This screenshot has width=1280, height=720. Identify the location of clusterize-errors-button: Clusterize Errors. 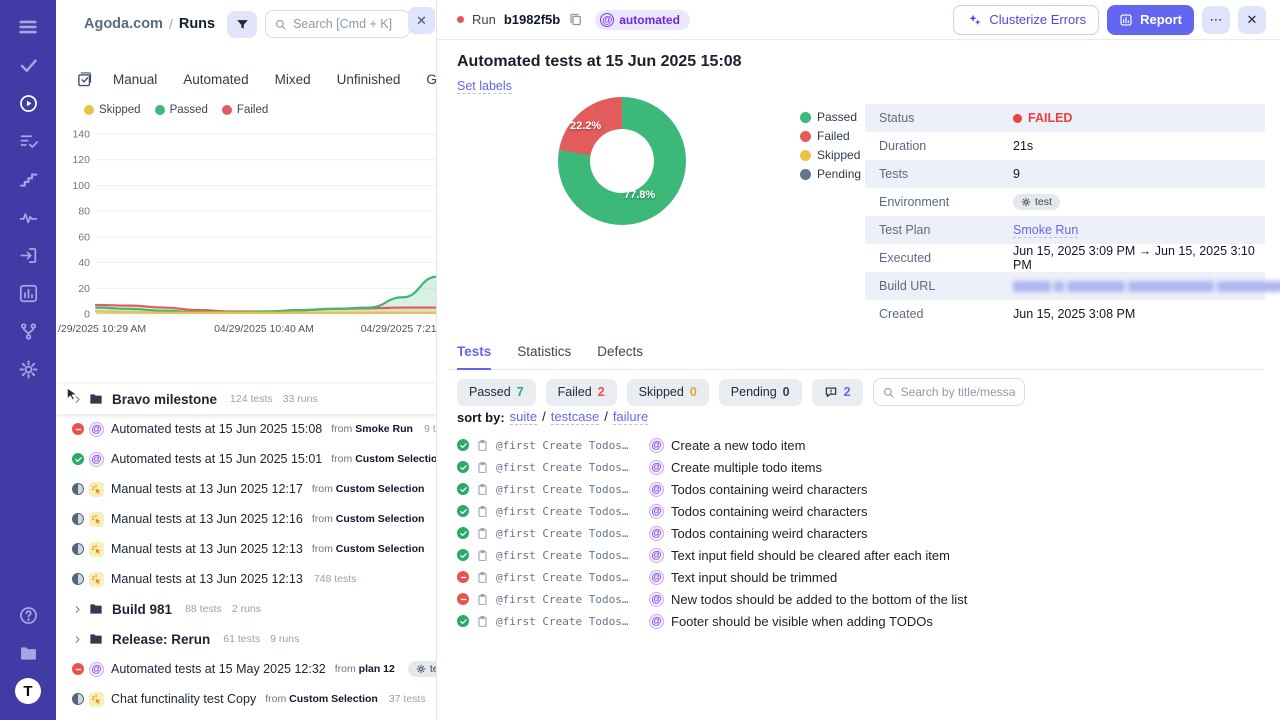
(1026, 19).